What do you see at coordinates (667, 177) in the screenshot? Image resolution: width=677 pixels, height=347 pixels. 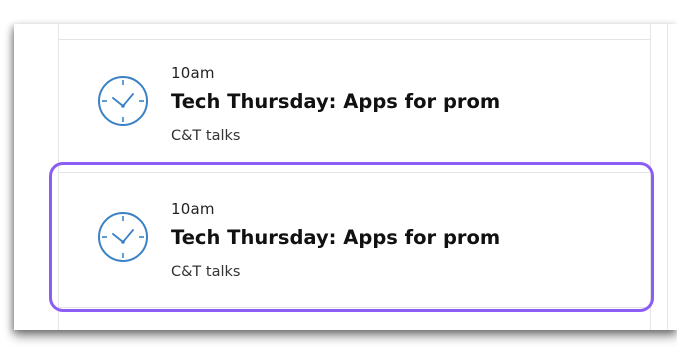 I see `column-divider` at bounding box center [667, 177].